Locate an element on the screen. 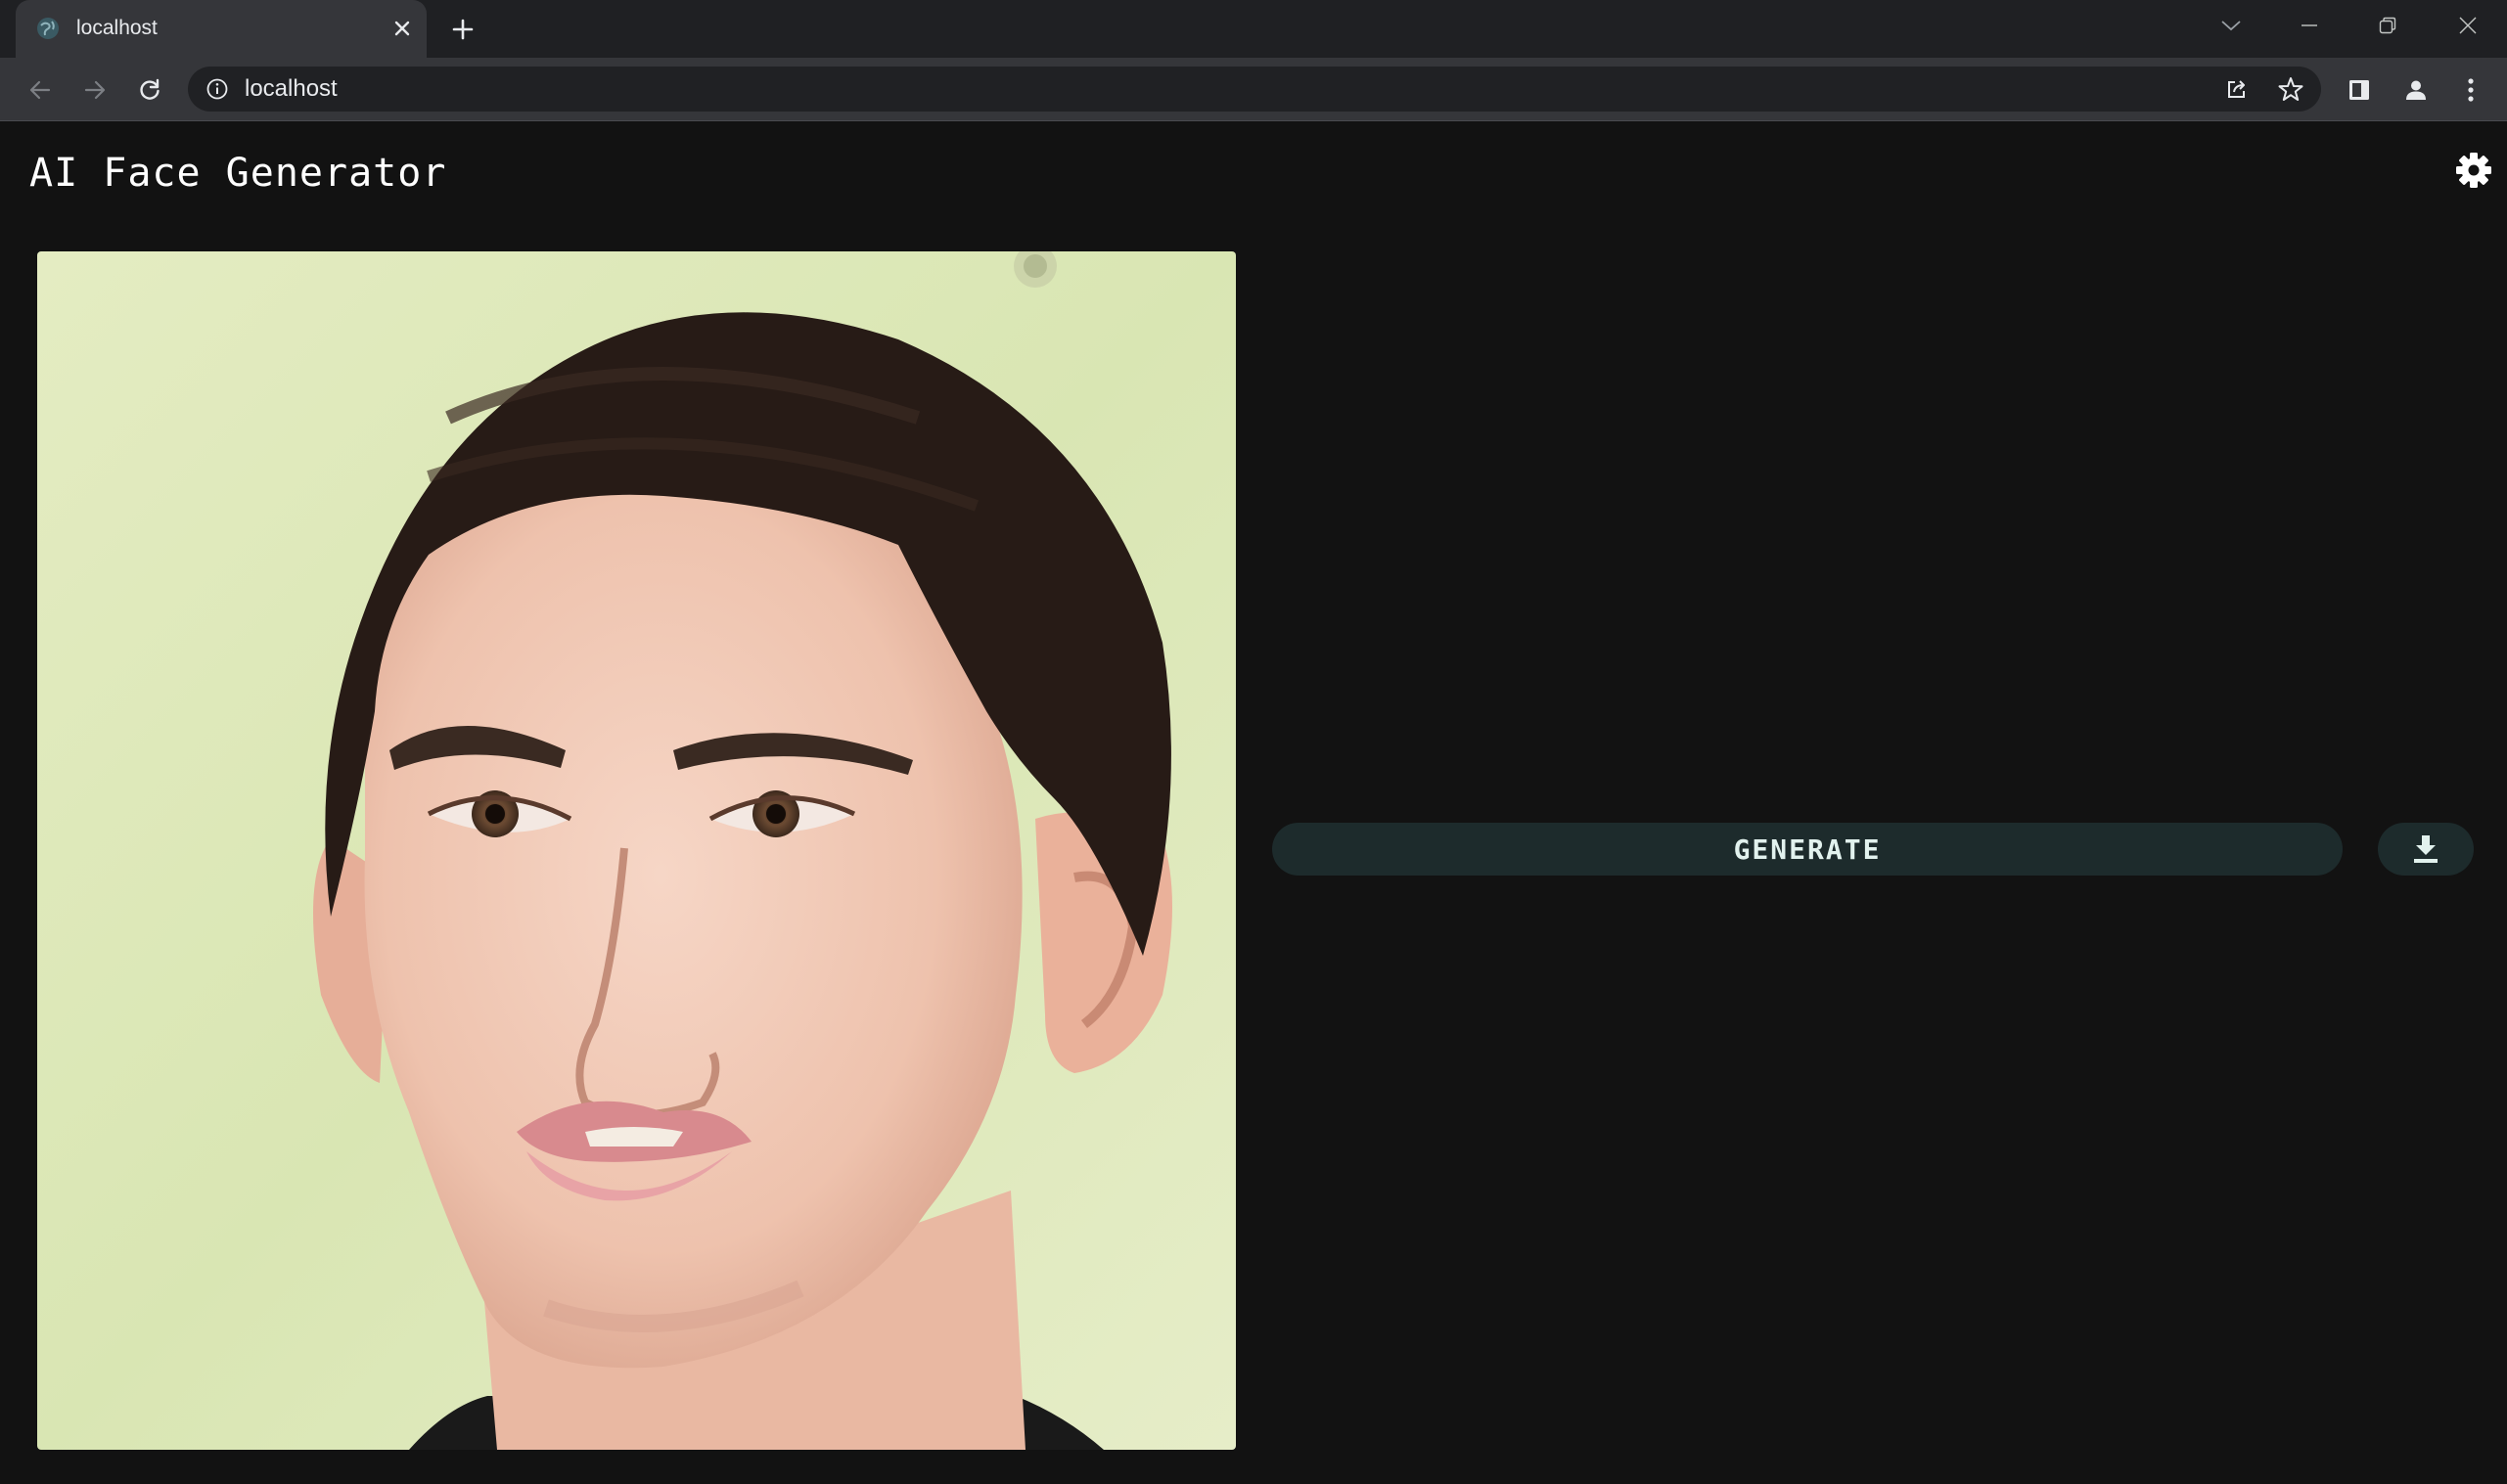 The height and width of the screenshot is (1484, 2507). plus-icon is located at coordinates (463, 29).